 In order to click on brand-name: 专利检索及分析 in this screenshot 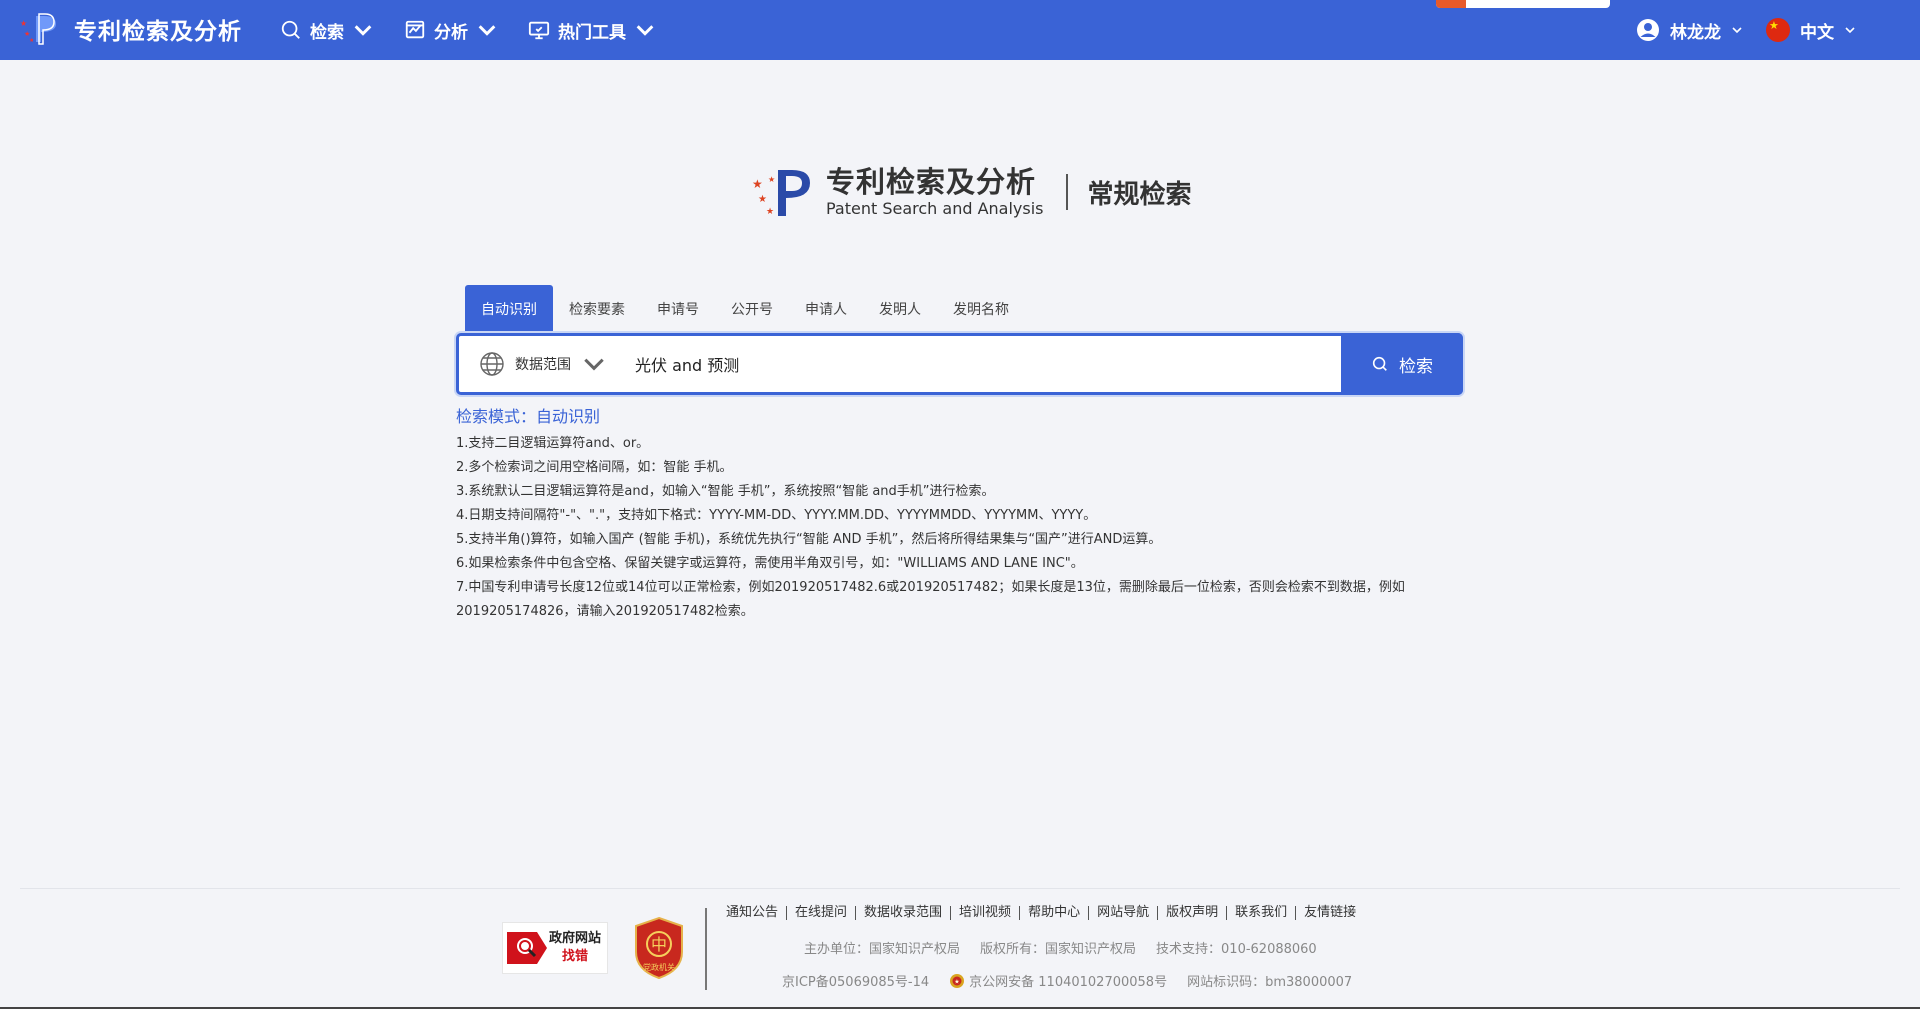, I will do `click(158, 32)`.